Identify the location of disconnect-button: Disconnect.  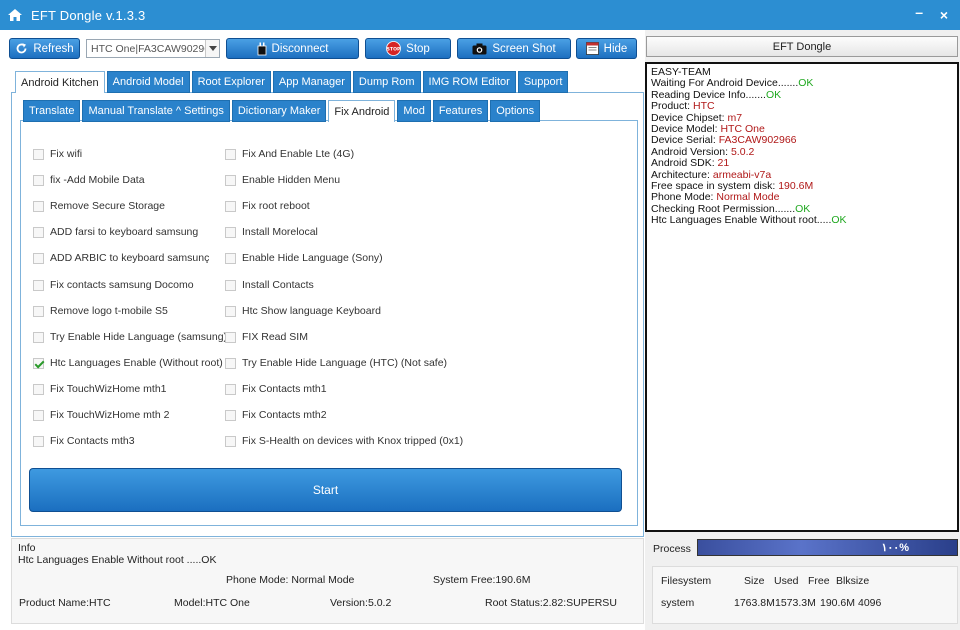
(292, 48).